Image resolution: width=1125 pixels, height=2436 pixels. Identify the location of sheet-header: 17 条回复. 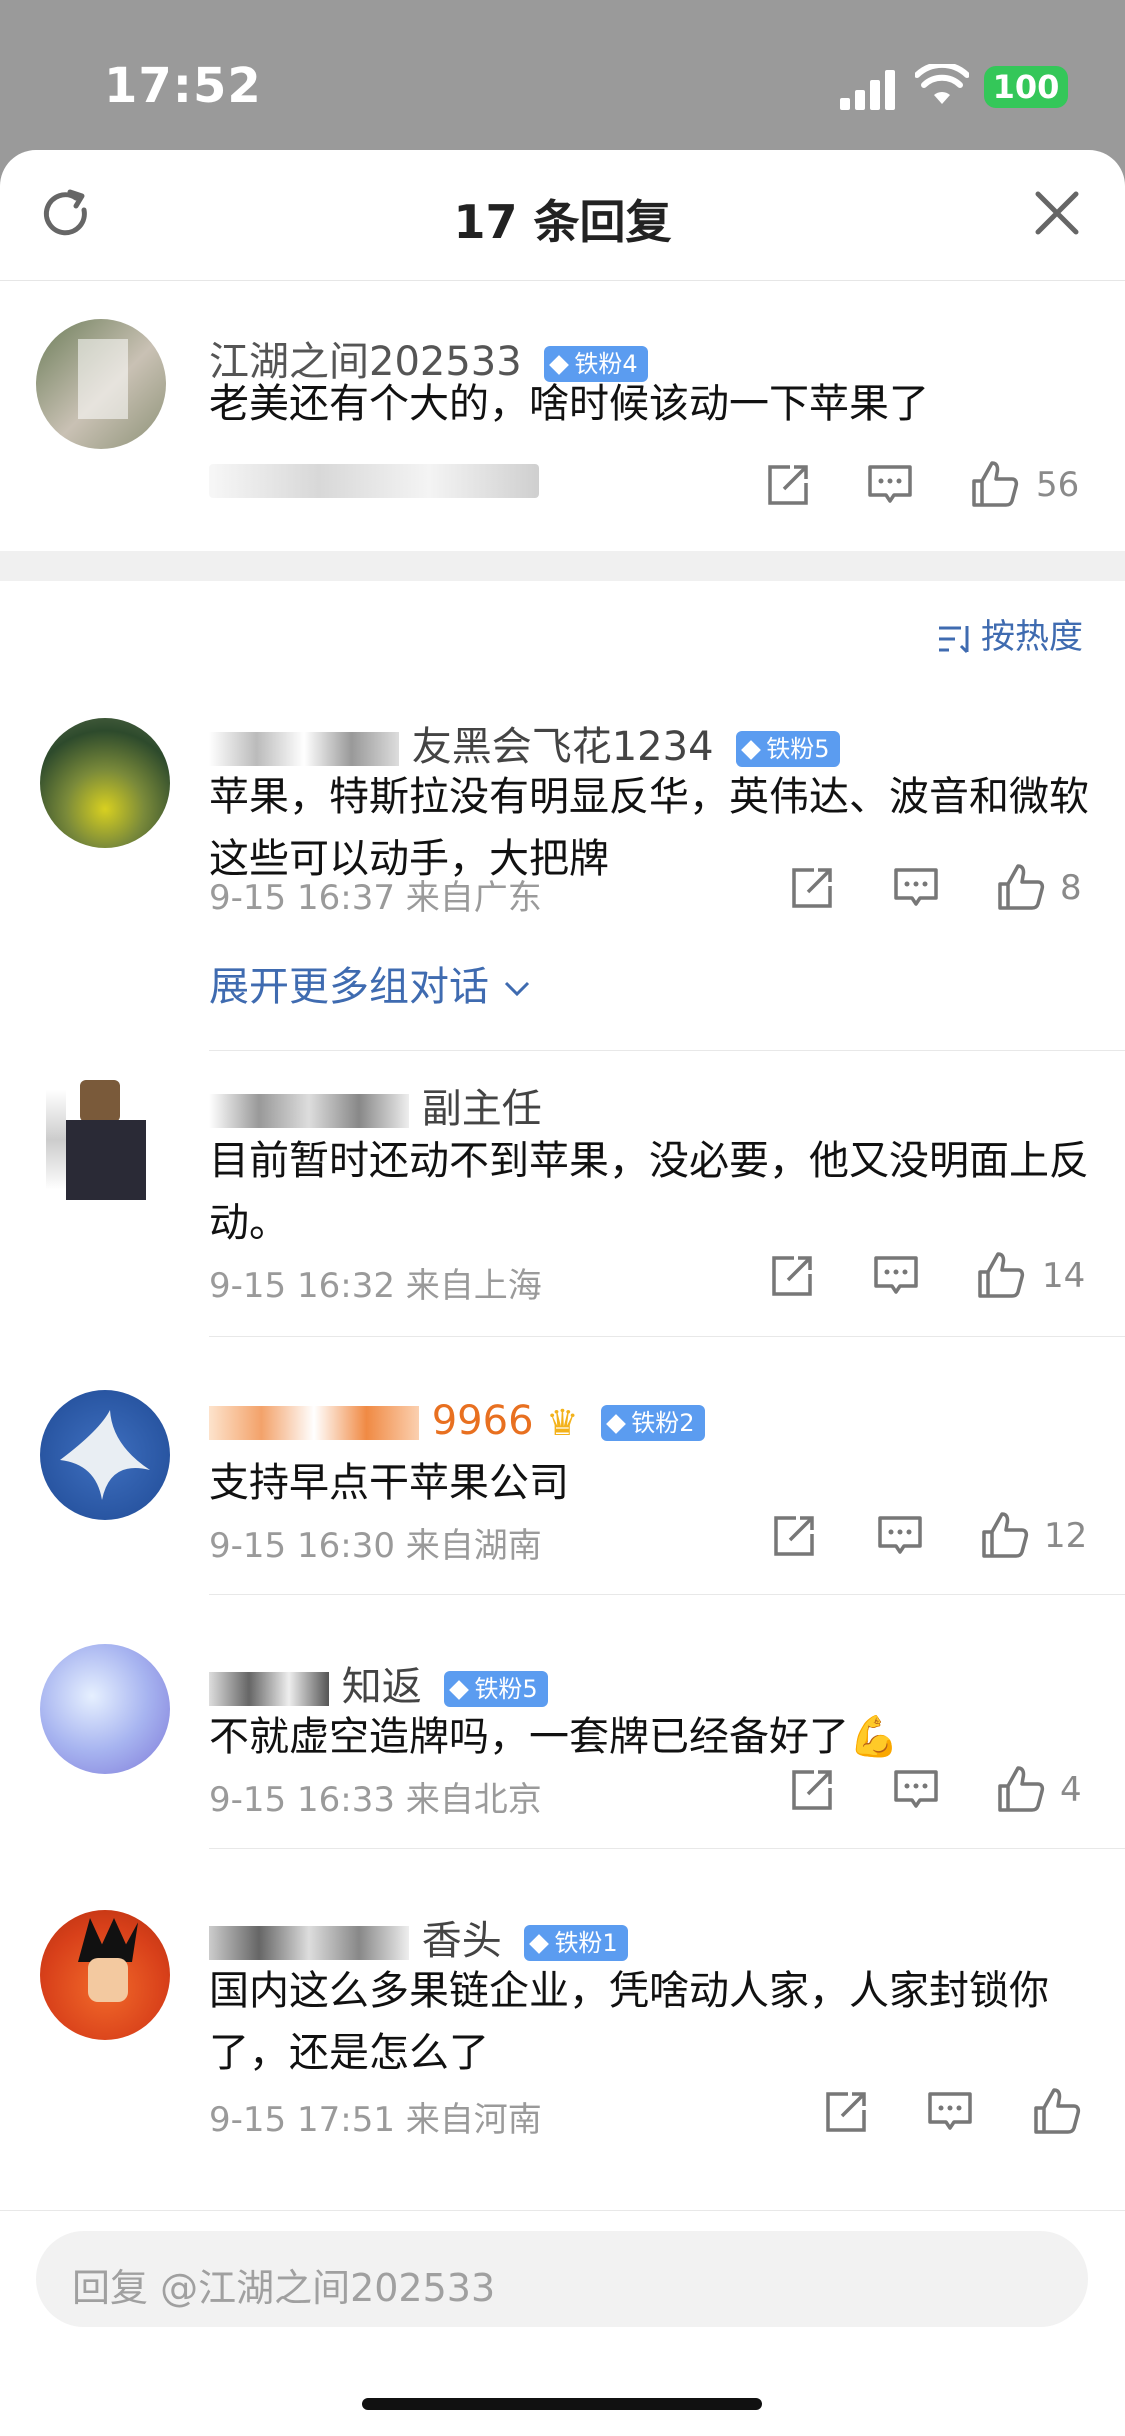
(562, 215).